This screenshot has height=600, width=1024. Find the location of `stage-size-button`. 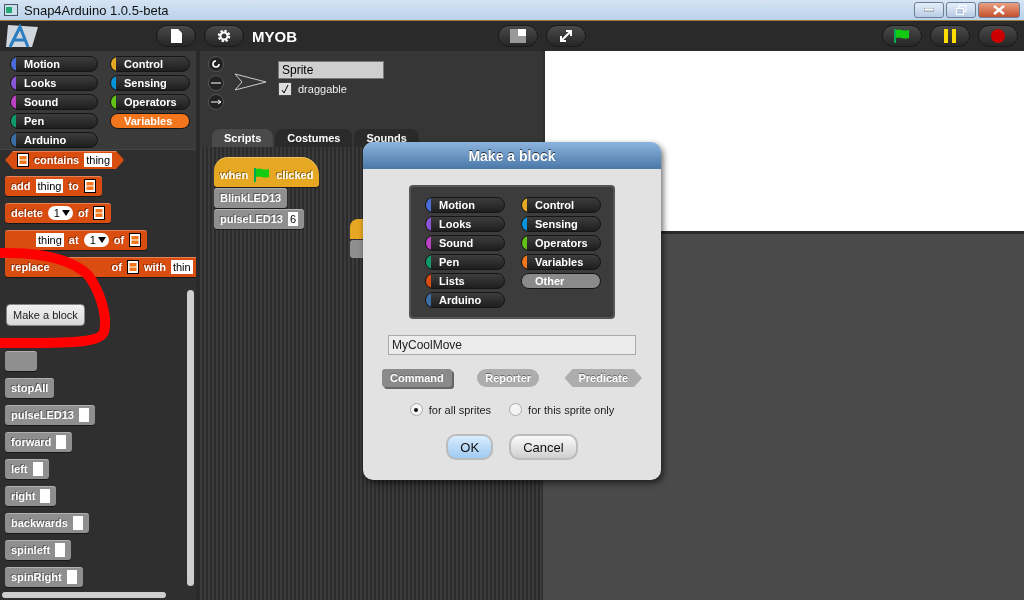

stage-size-button is located at coordinates (518, 36).